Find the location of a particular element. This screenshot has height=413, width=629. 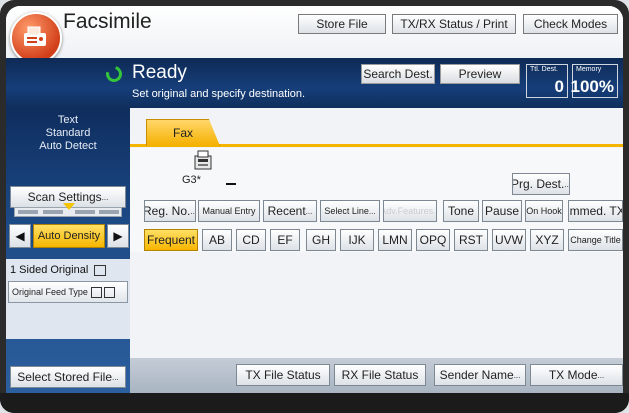

immed-tx-button: Immed. TX is located at coordinates (595, 211).